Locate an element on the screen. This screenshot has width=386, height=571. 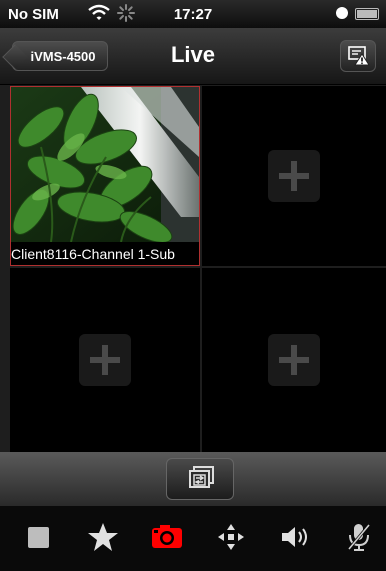
window-toolbar is located at coordinates (193, 479).